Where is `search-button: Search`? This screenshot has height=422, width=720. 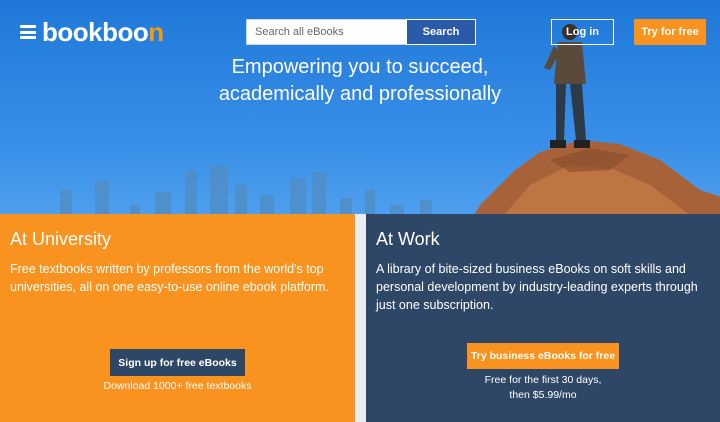 search-button: Search is located at coordinates (441, 32).